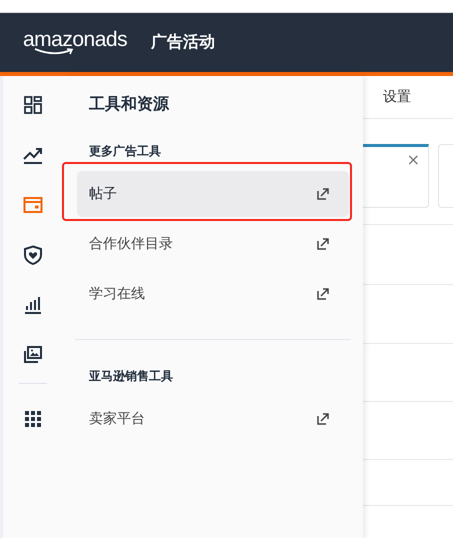  I want to click on image-gallery-icon, so click(33, 355).